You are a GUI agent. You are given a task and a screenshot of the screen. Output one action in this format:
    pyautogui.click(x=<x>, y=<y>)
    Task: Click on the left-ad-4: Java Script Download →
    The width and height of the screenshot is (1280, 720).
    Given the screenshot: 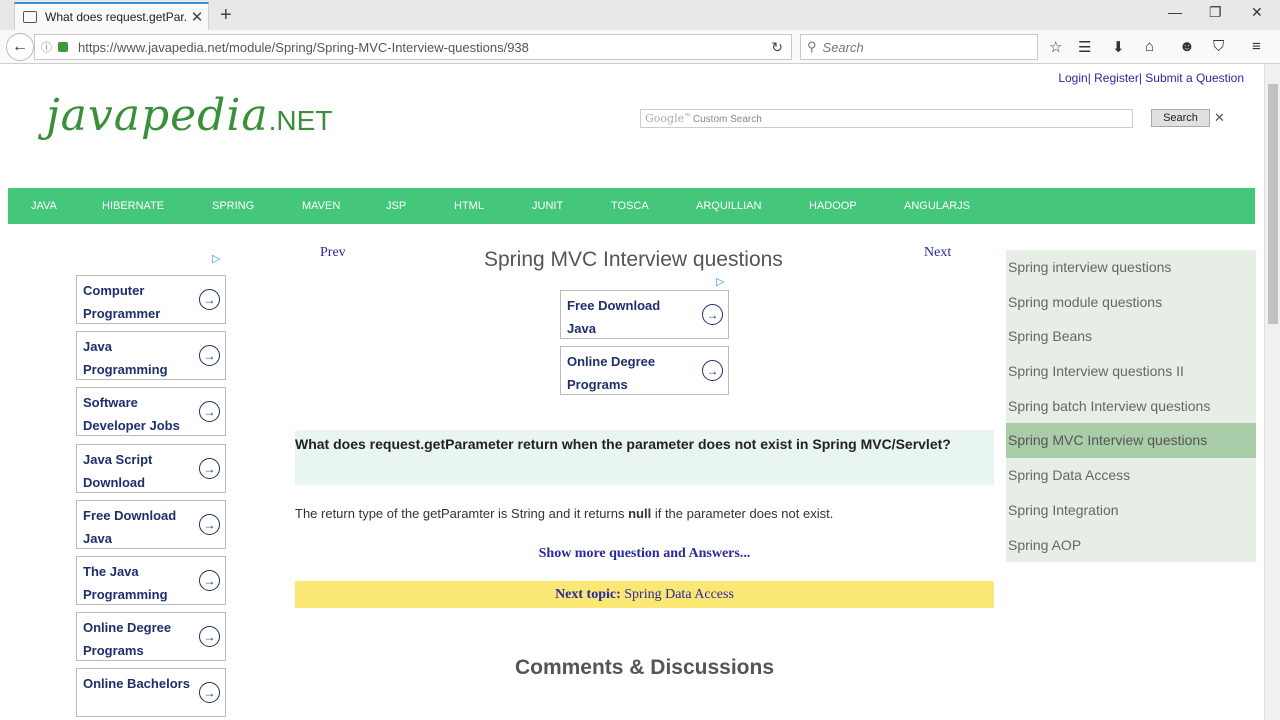 What is the action you would take?
    pyautogui.click(x=151, y=468)
    